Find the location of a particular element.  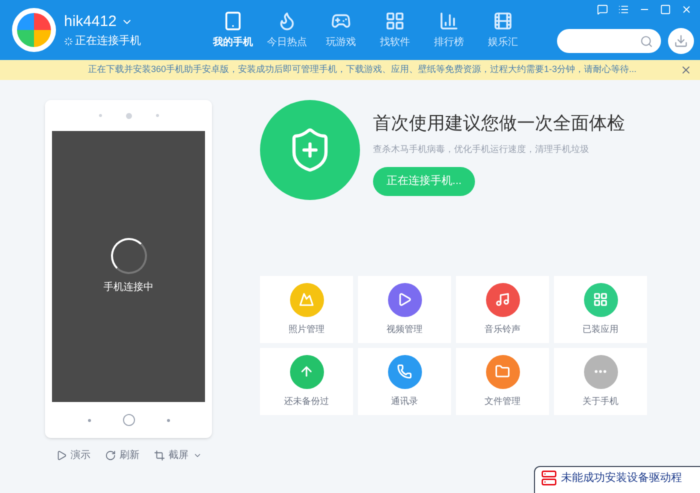

nav-tab: 玩游戏 is located at coordinates (341, 30).